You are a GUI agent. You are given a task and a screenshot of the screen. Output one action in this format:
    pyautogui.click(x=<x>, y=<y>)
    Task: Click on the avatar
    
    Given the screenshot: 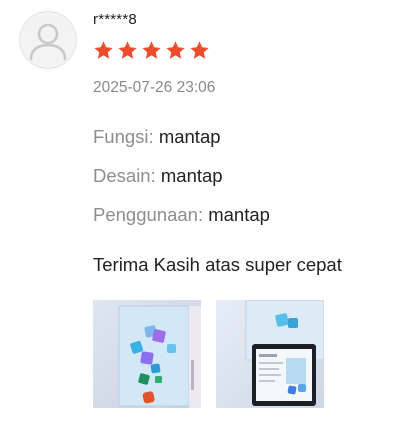 What is the action you would take?
    pyautogui.click(x=48, y=40)
    